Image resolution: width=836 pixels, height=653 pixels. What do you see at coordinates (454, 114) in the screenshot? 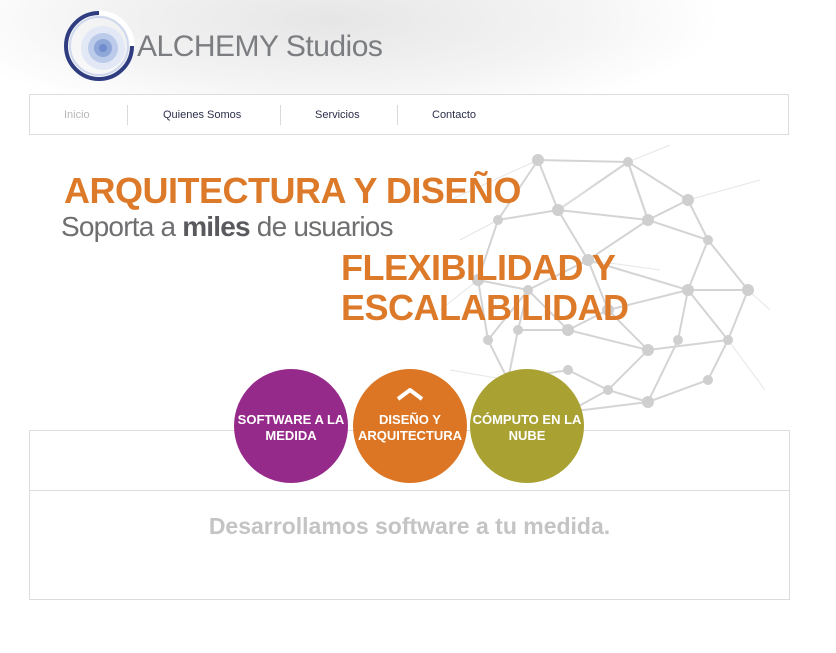
I see `nav-item-contacto: Contacto` at bounding box center [454, 114].